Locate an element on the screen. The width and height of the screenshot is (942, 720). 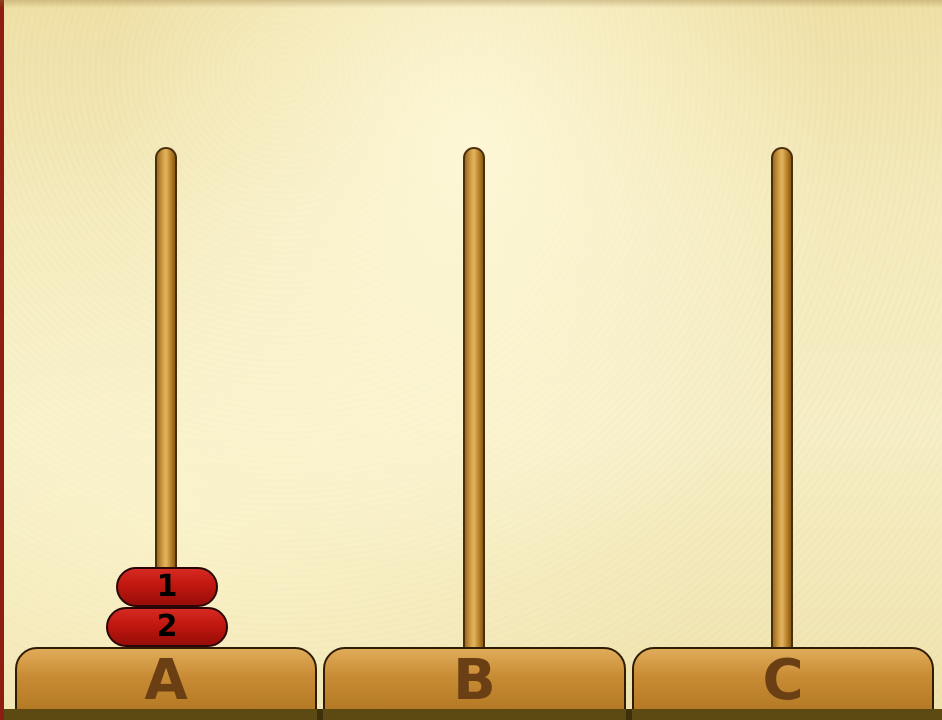
disk-1-label: 1 is located at coordinates (167, 586).